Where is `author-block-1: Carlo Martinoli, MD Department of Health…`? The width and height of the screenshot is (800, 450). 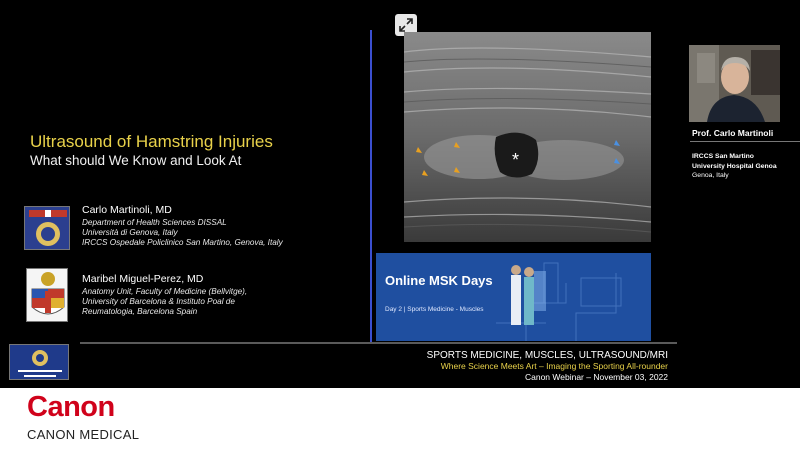
author-block-1: Carlo Martinoli, MD Department of Health… is located at coordinates (182, 226).